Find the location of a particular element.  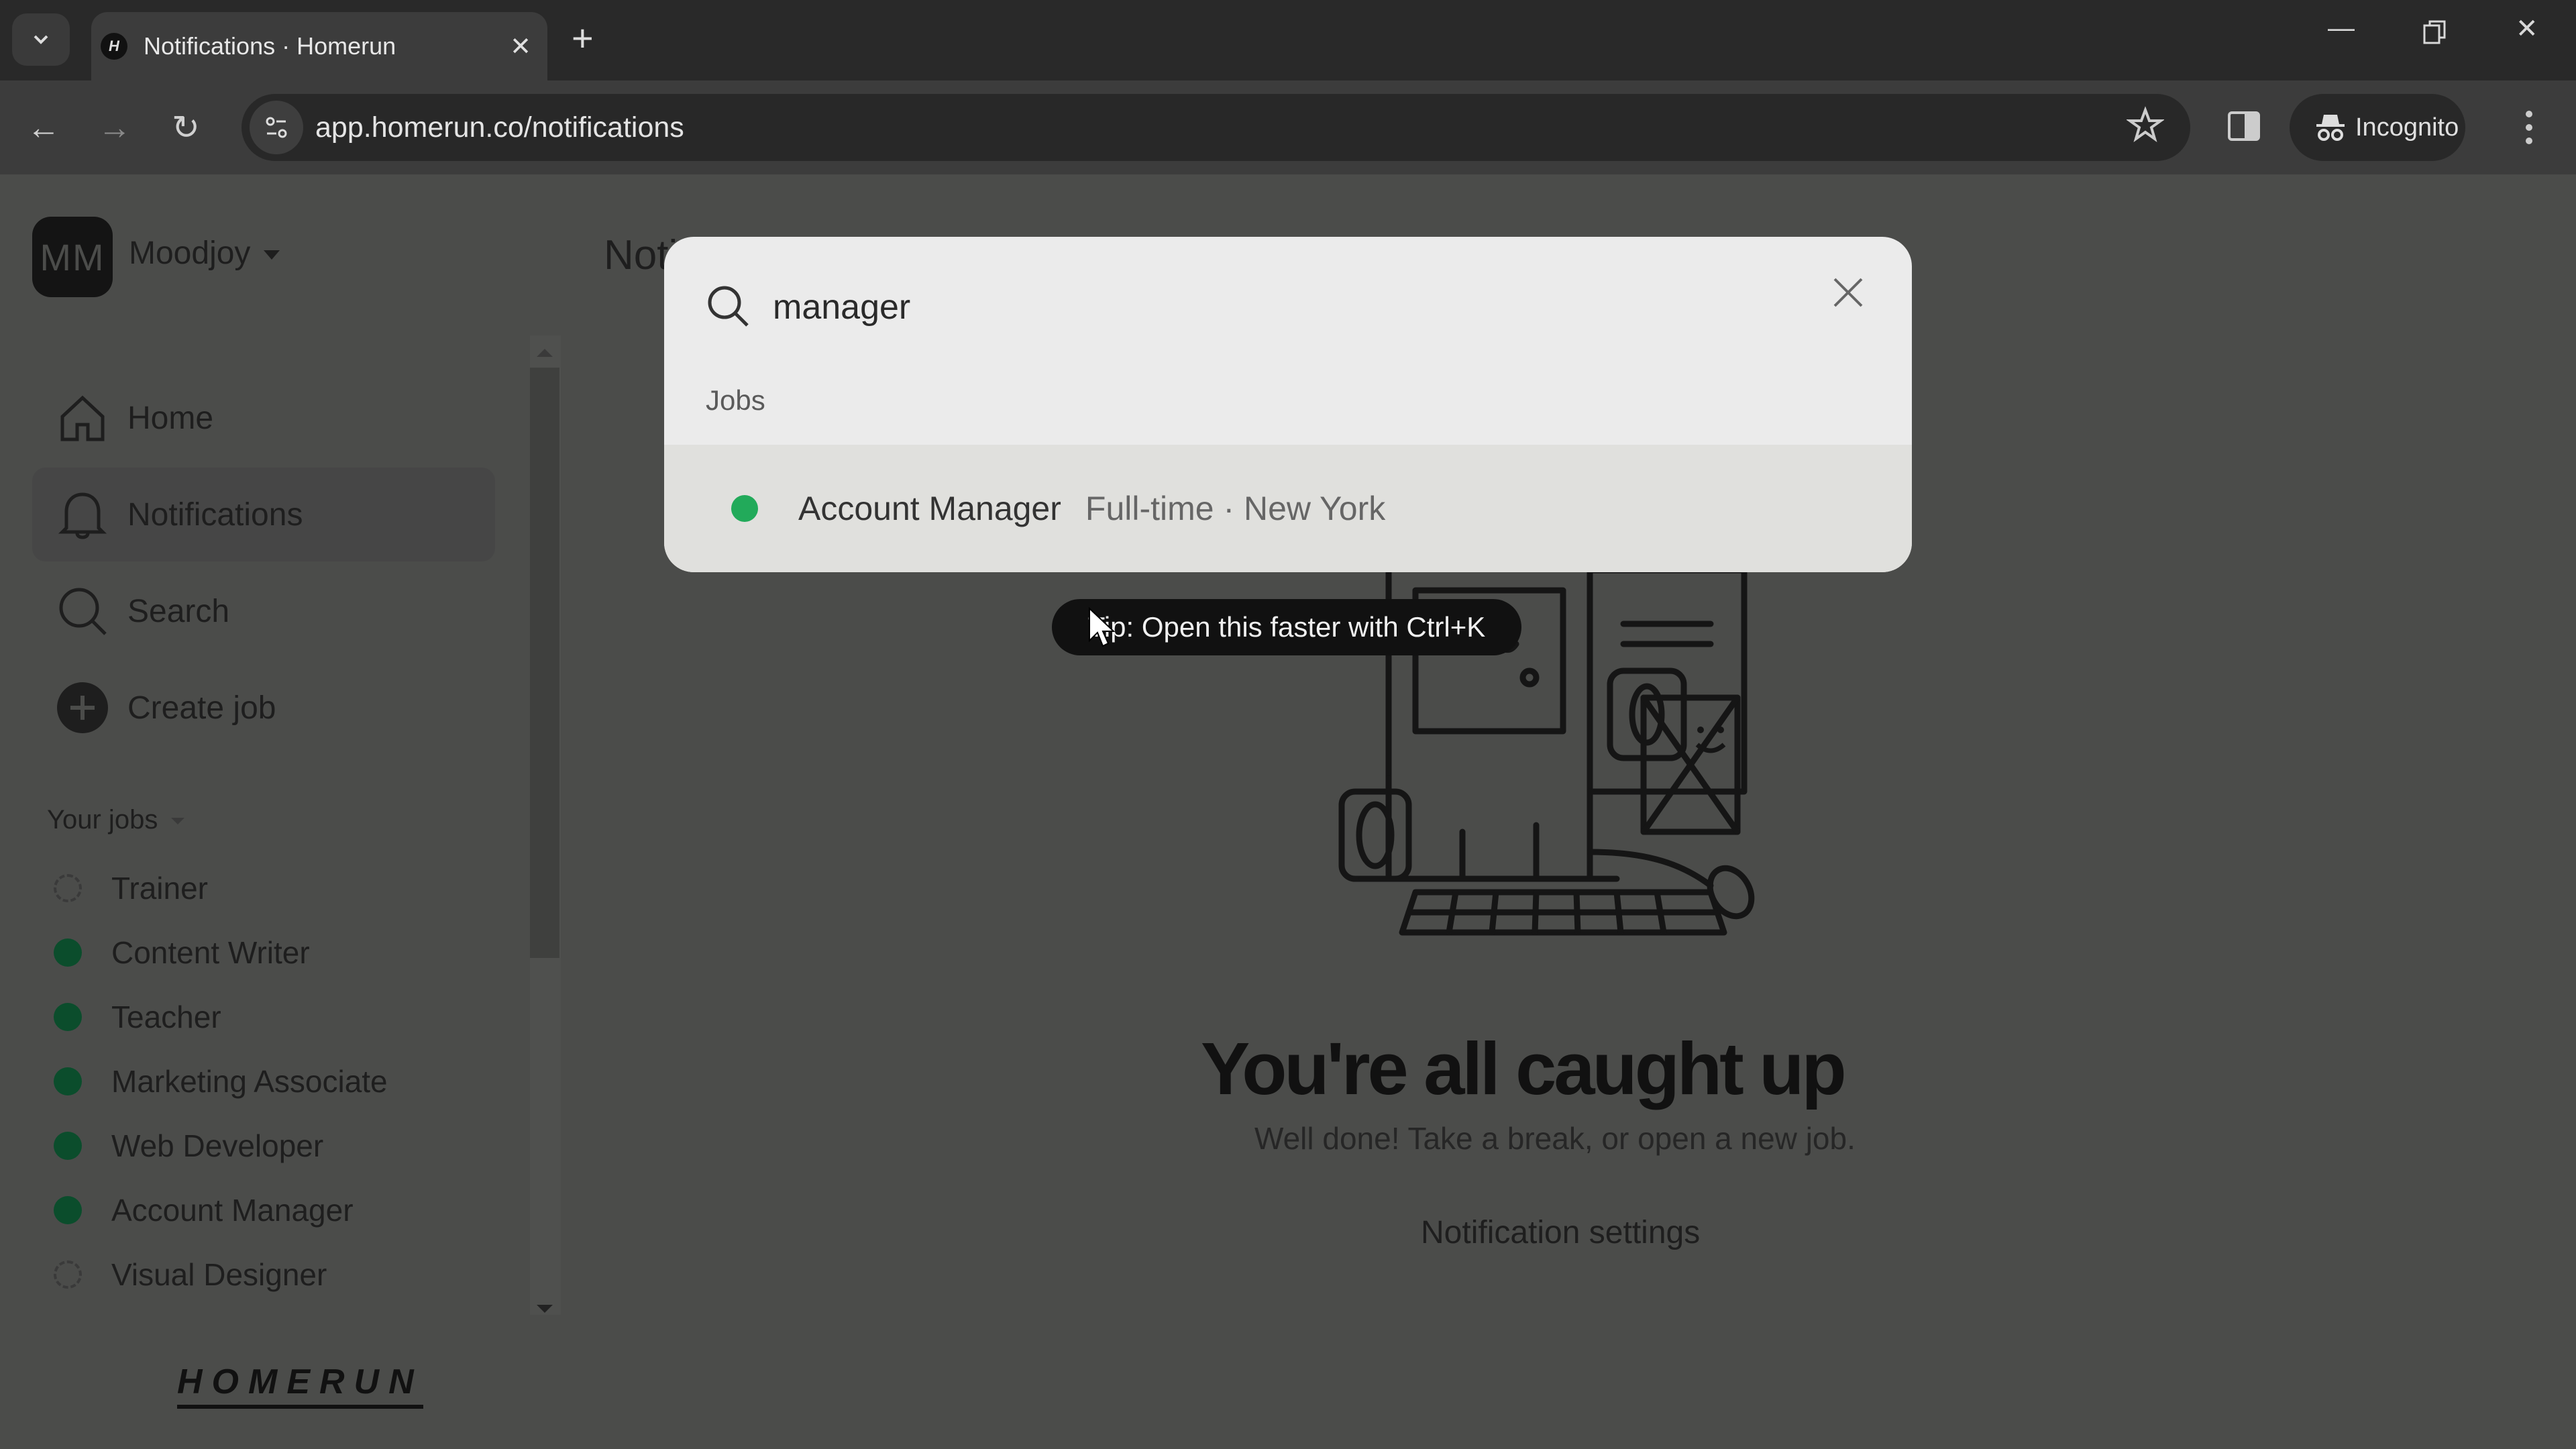

job-label: Web Developer is located at coordinates (217, 1145).